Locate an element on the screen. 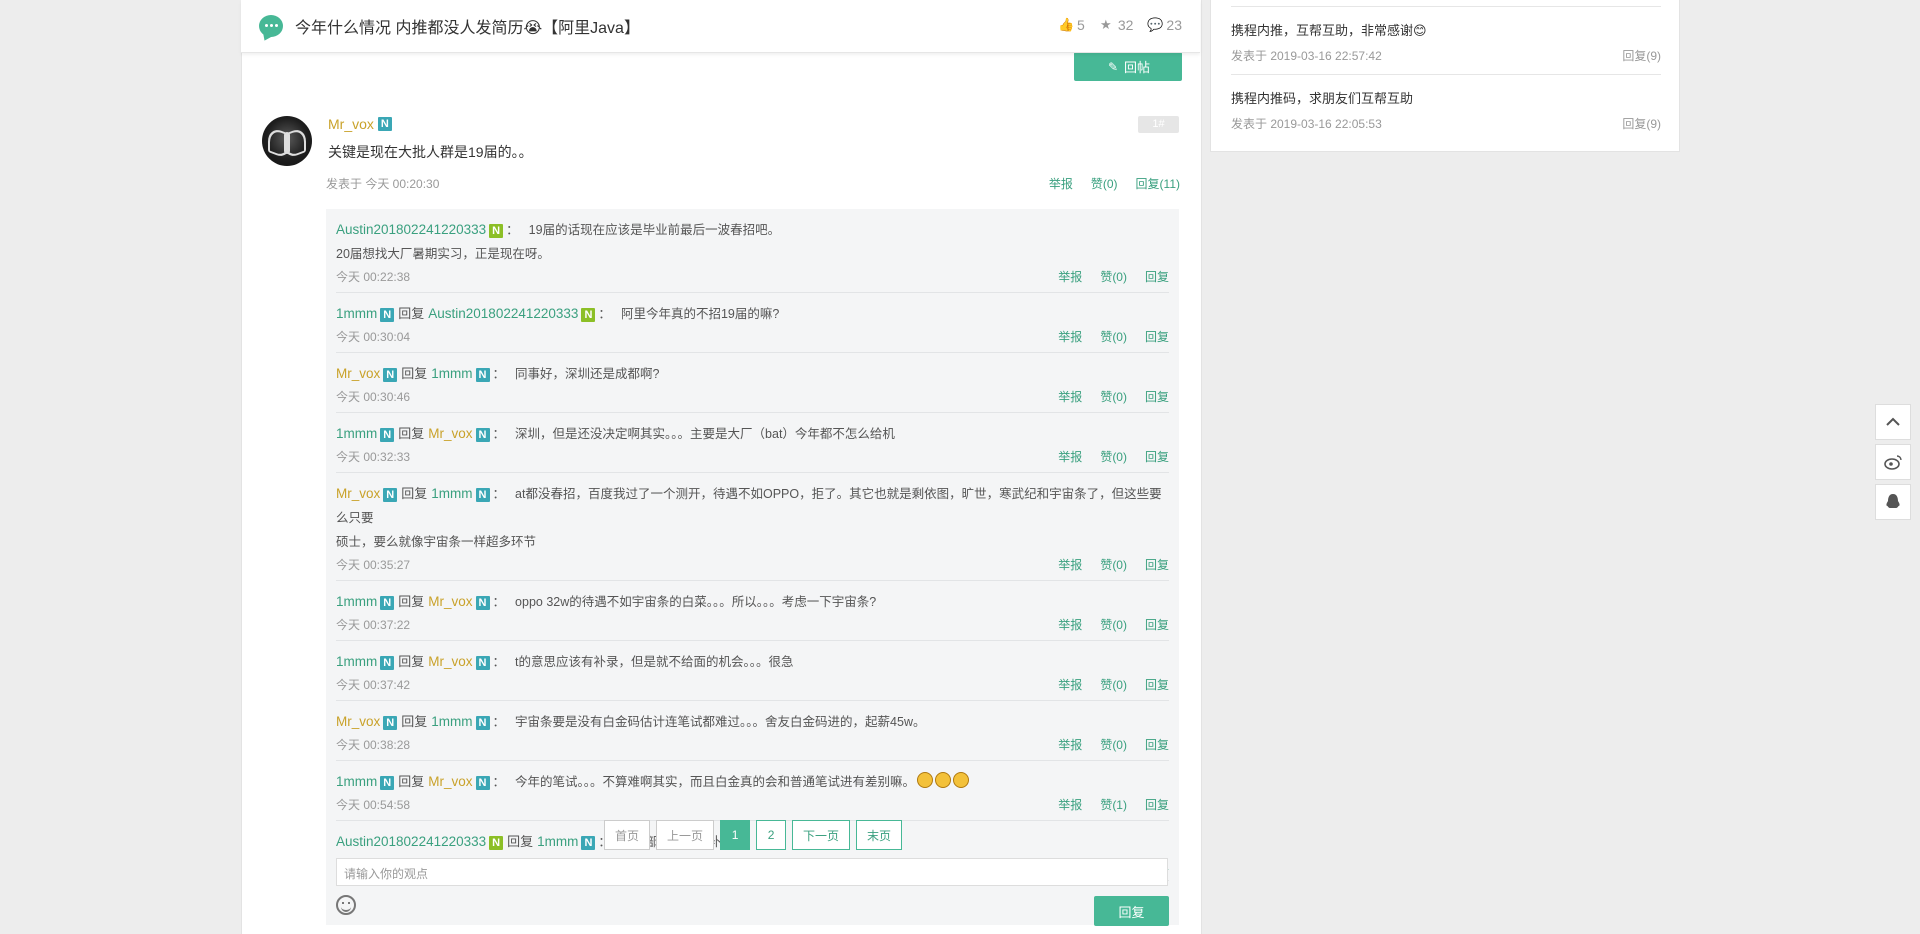  prev-page-button: 上一页 is located at coordinates (685, 835).